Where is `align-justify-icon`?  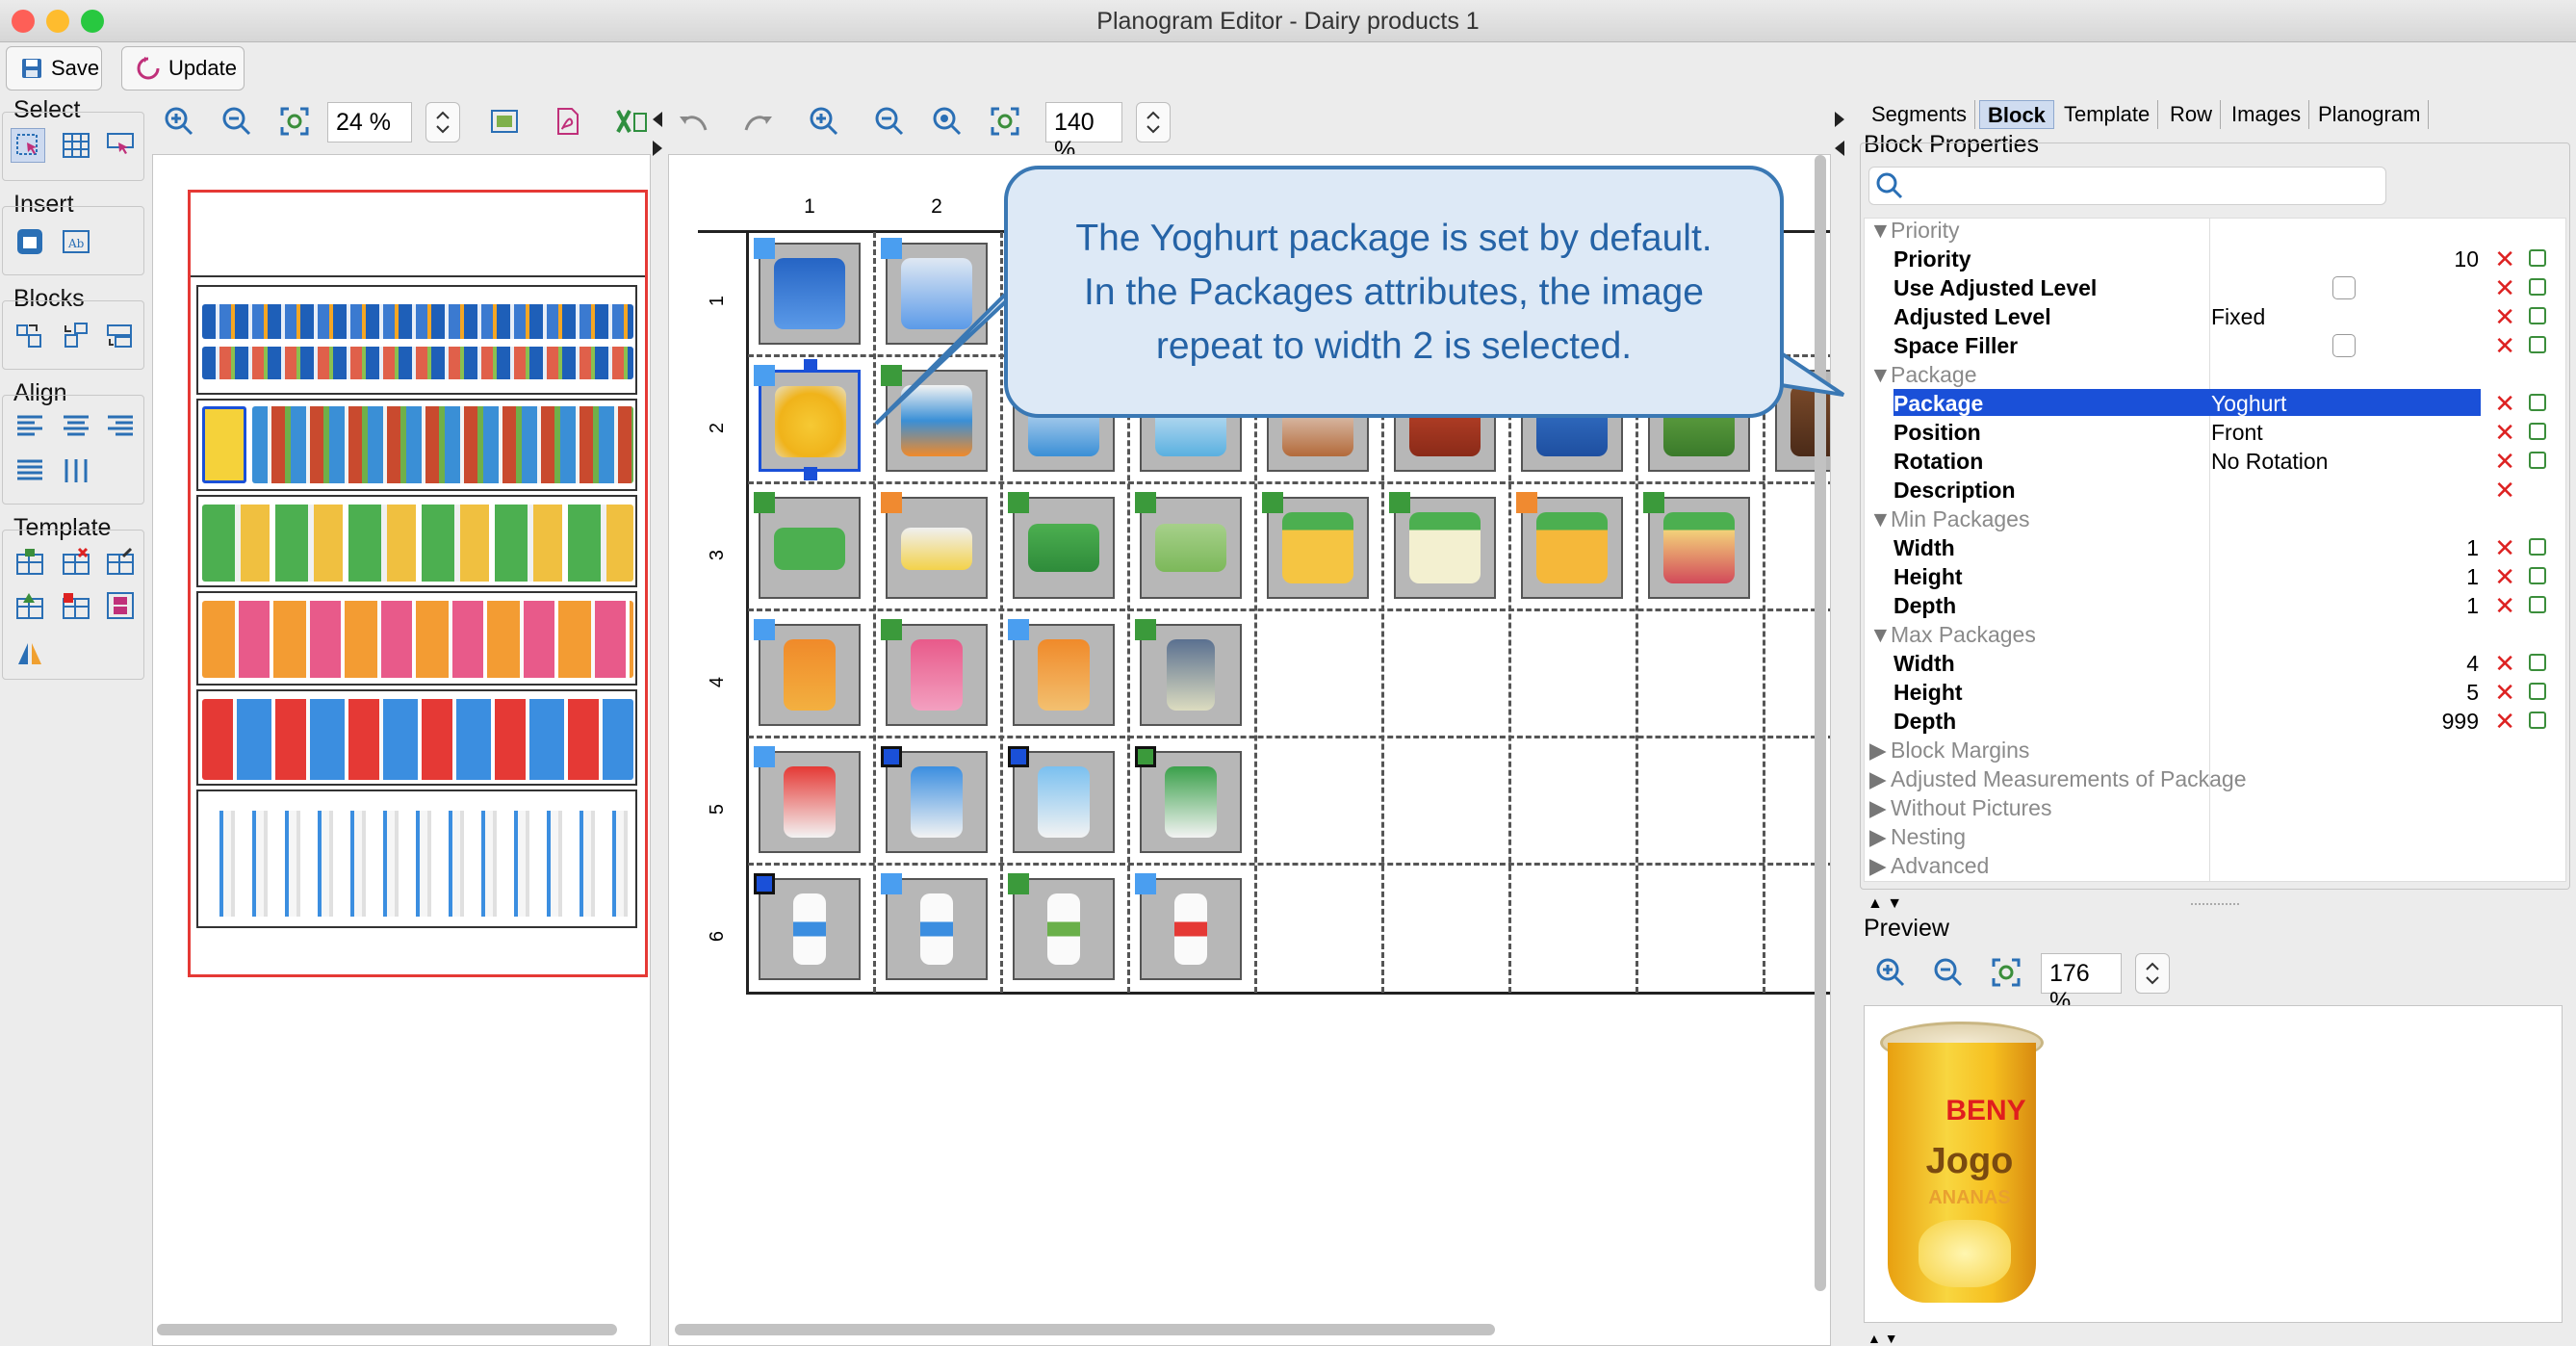 align-justify-icon is located at coordinates (30, 470).